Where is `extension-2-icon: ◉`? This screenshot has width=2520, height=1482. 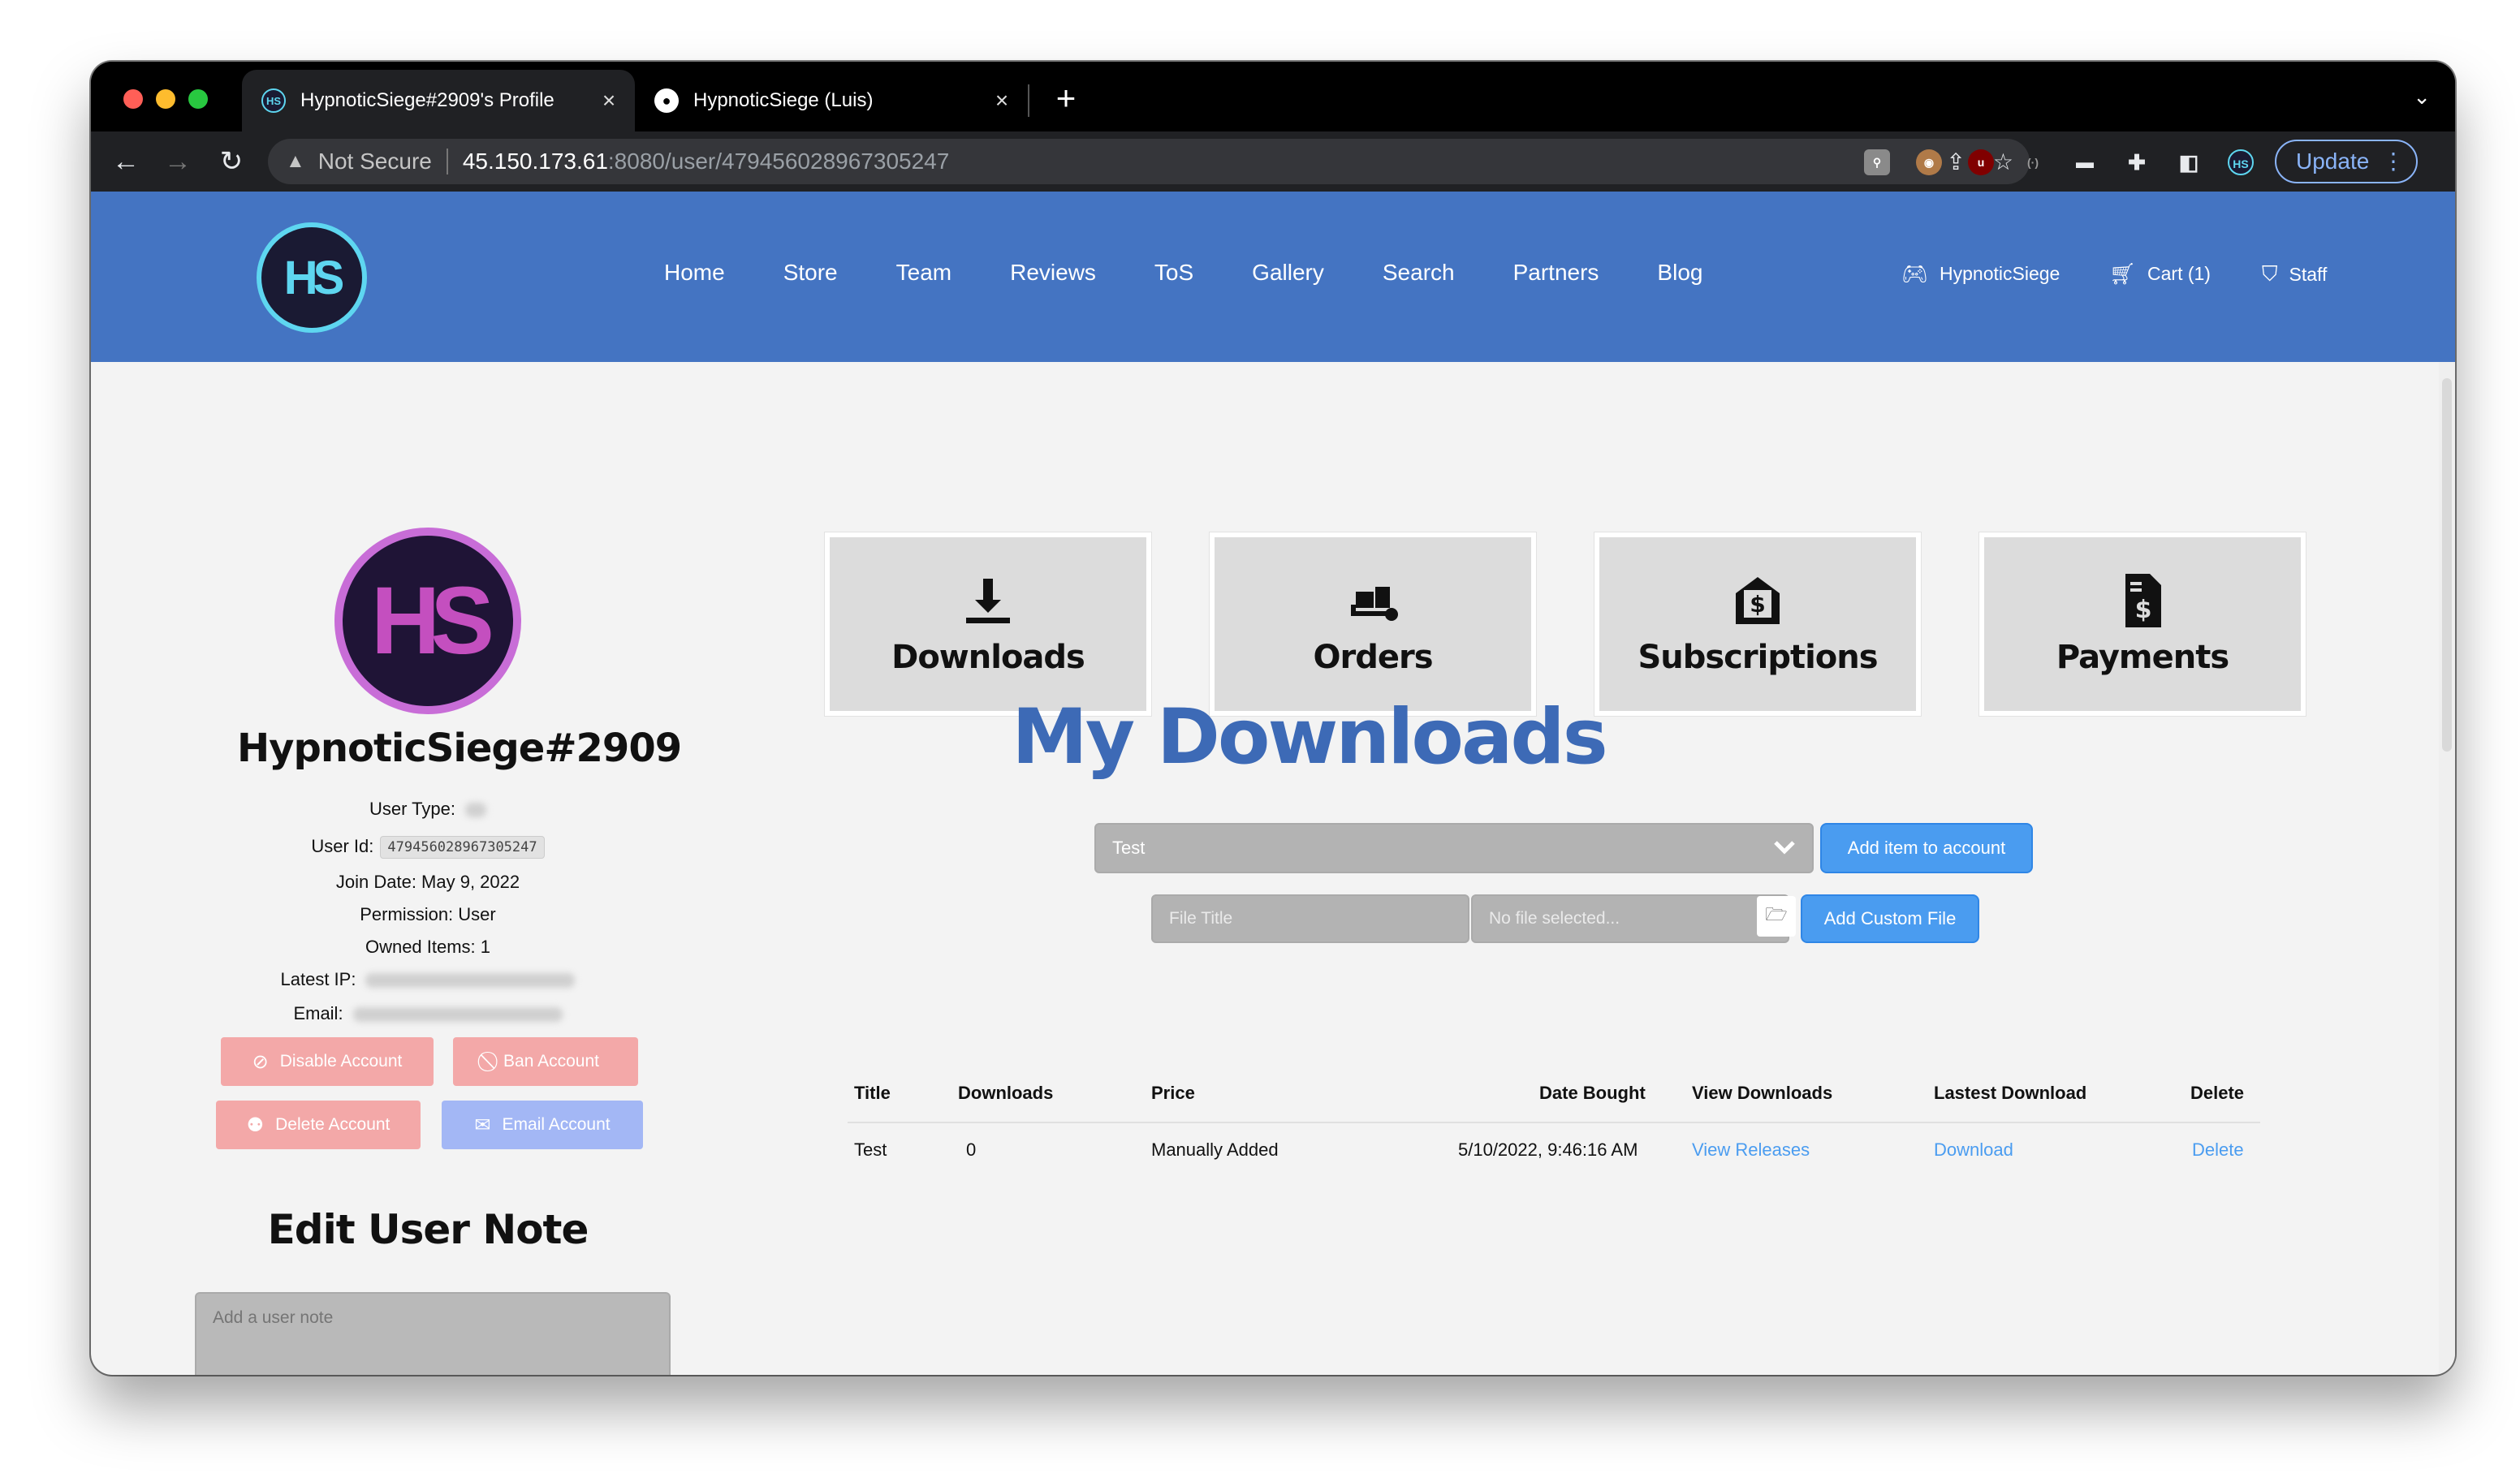 extension-2-icon: ◉ is located at coordinates (1929, 162).